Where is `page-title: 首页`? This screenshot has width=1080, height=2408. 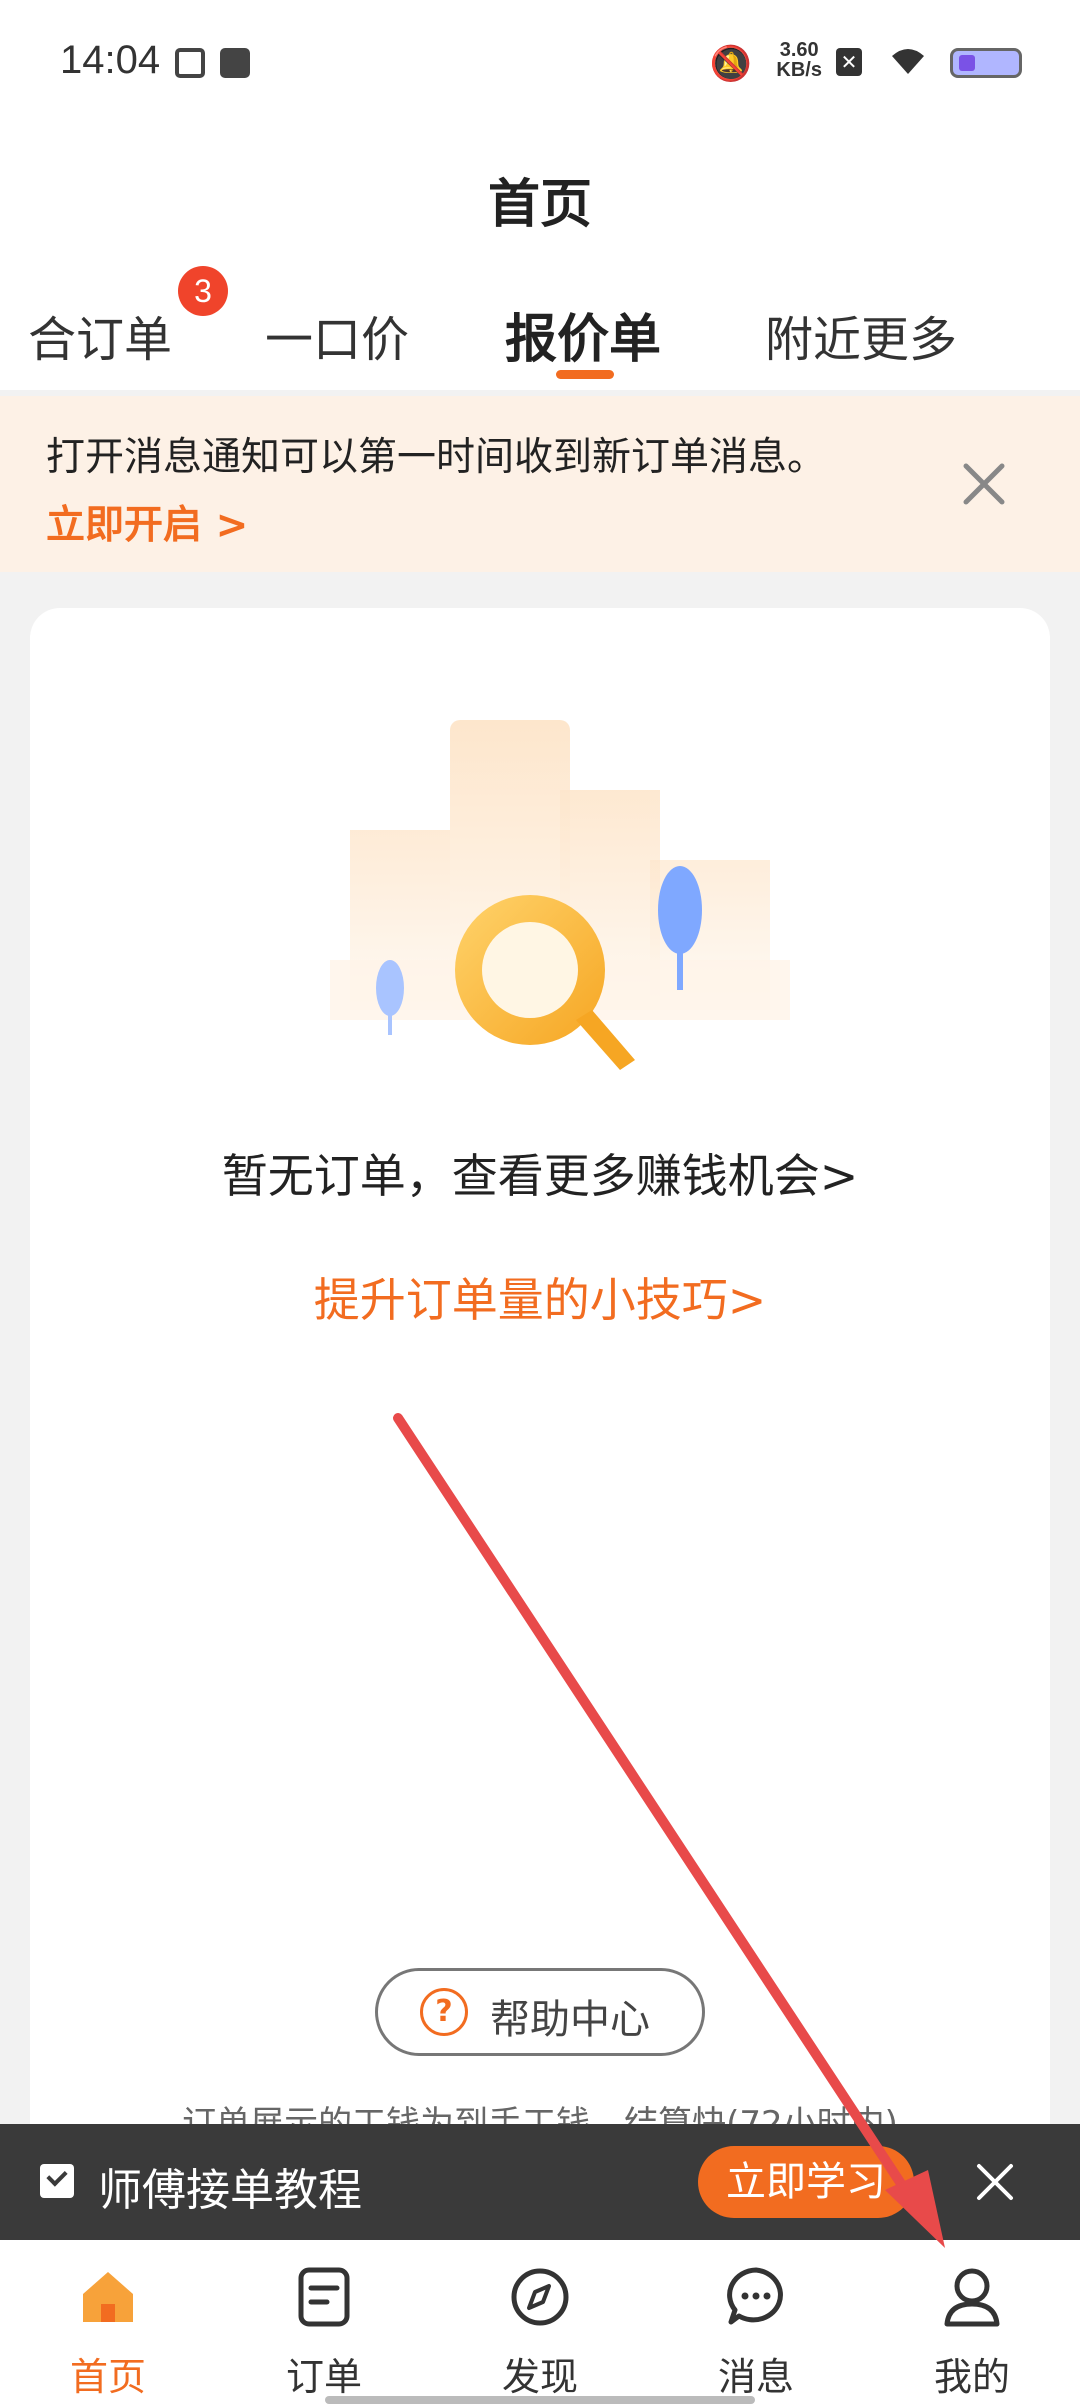
page-title: 首页 is located at coordinates (539, 205).